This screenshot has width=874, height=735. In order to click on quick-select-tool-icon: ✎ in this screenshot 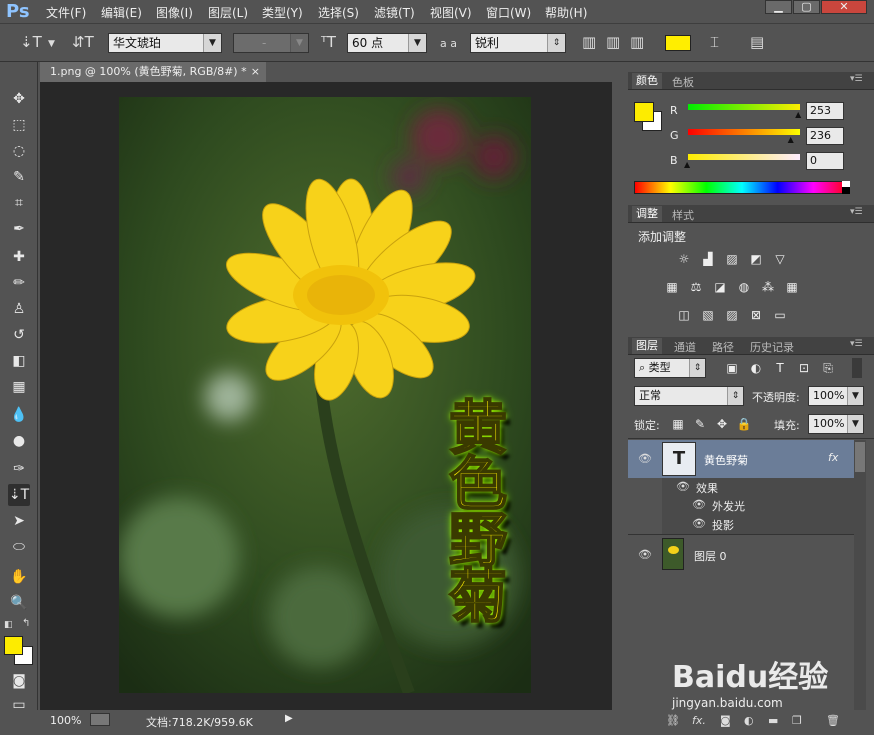, I will do `click(19, 177)`.